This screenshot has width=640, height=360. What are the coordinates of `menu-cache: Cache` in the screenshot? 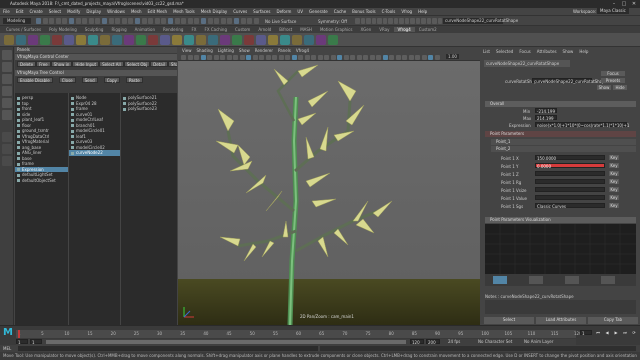 It's located at (340, 11).